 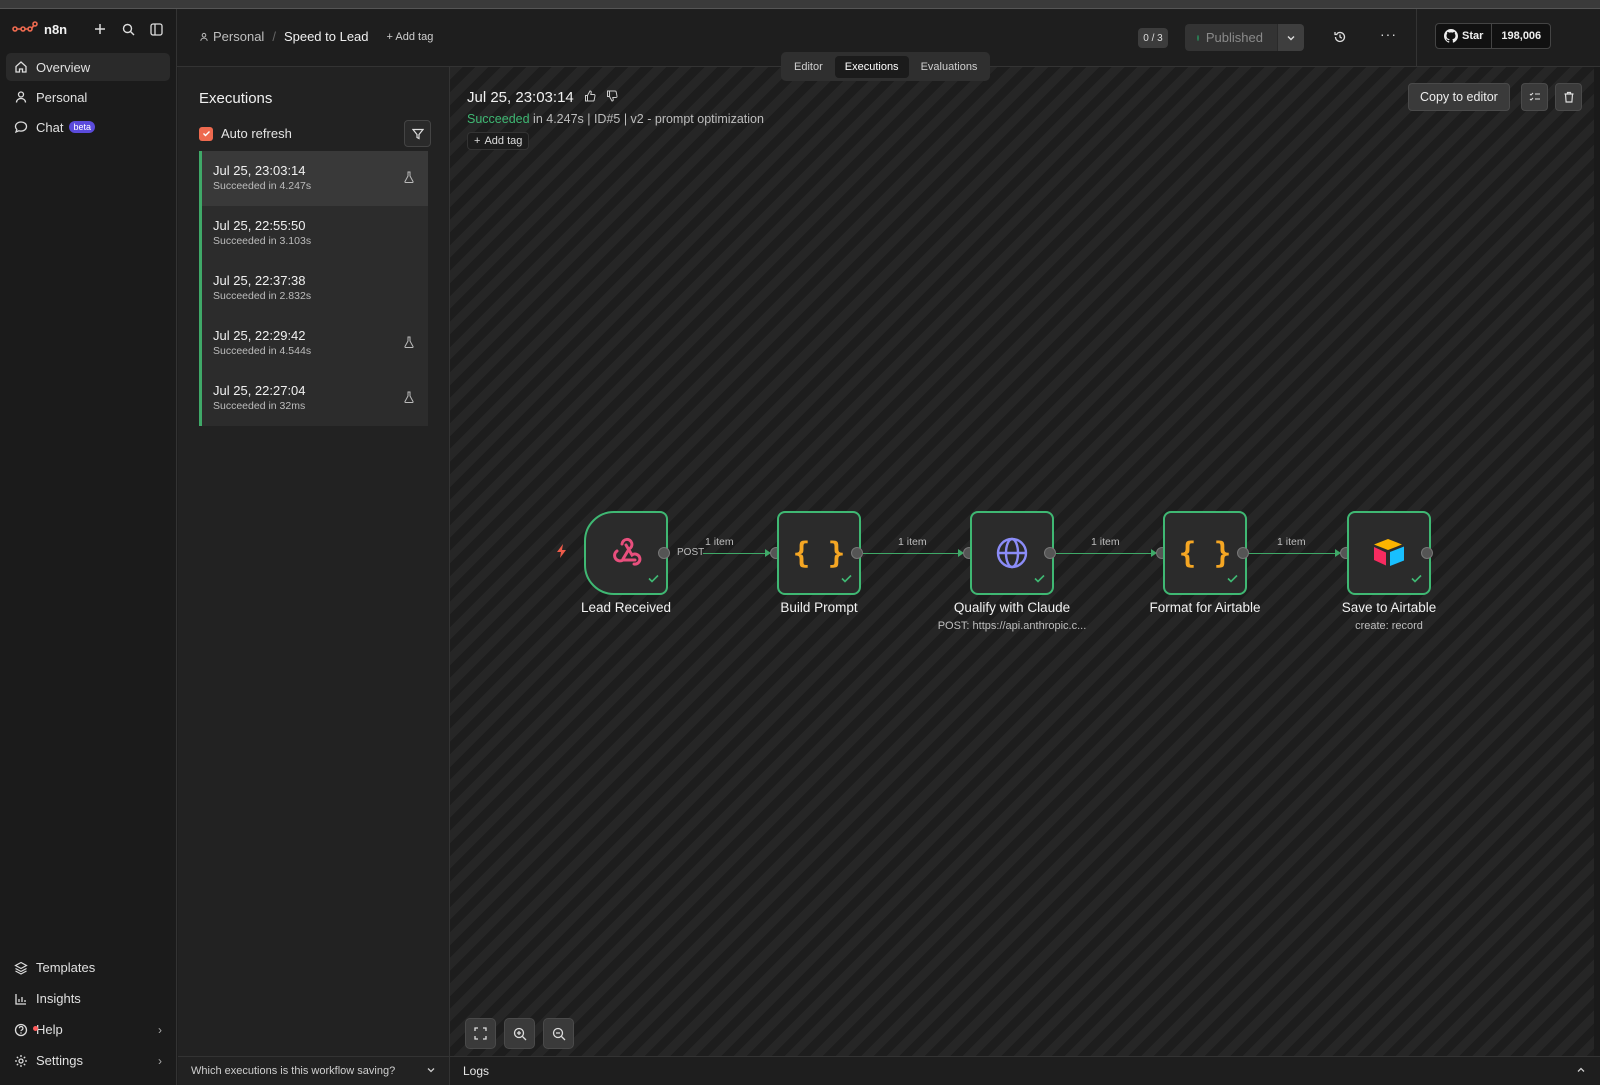 I want to click on workflow-name: Speed to Lead, so click(x=326, y=36).